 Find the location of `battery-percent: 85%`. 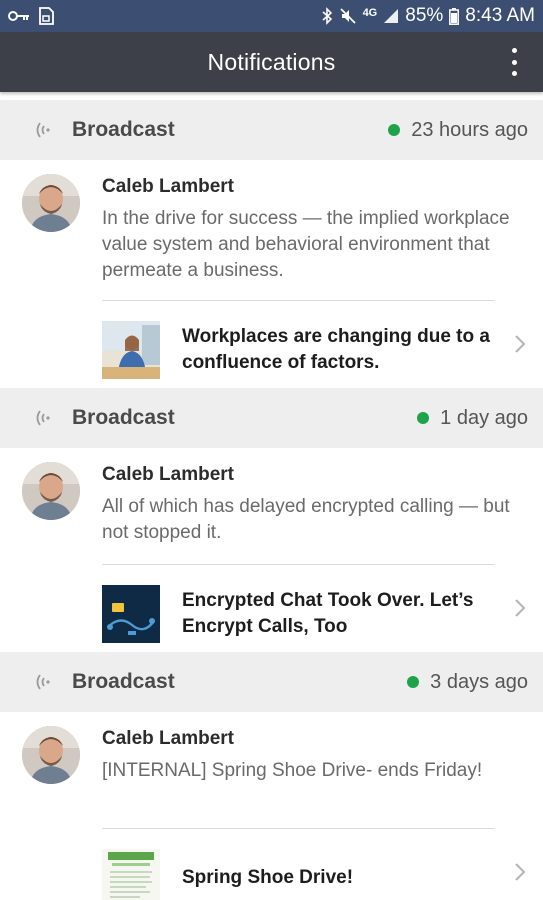

battery-percent: 85% is located at coordinates (424, 15).